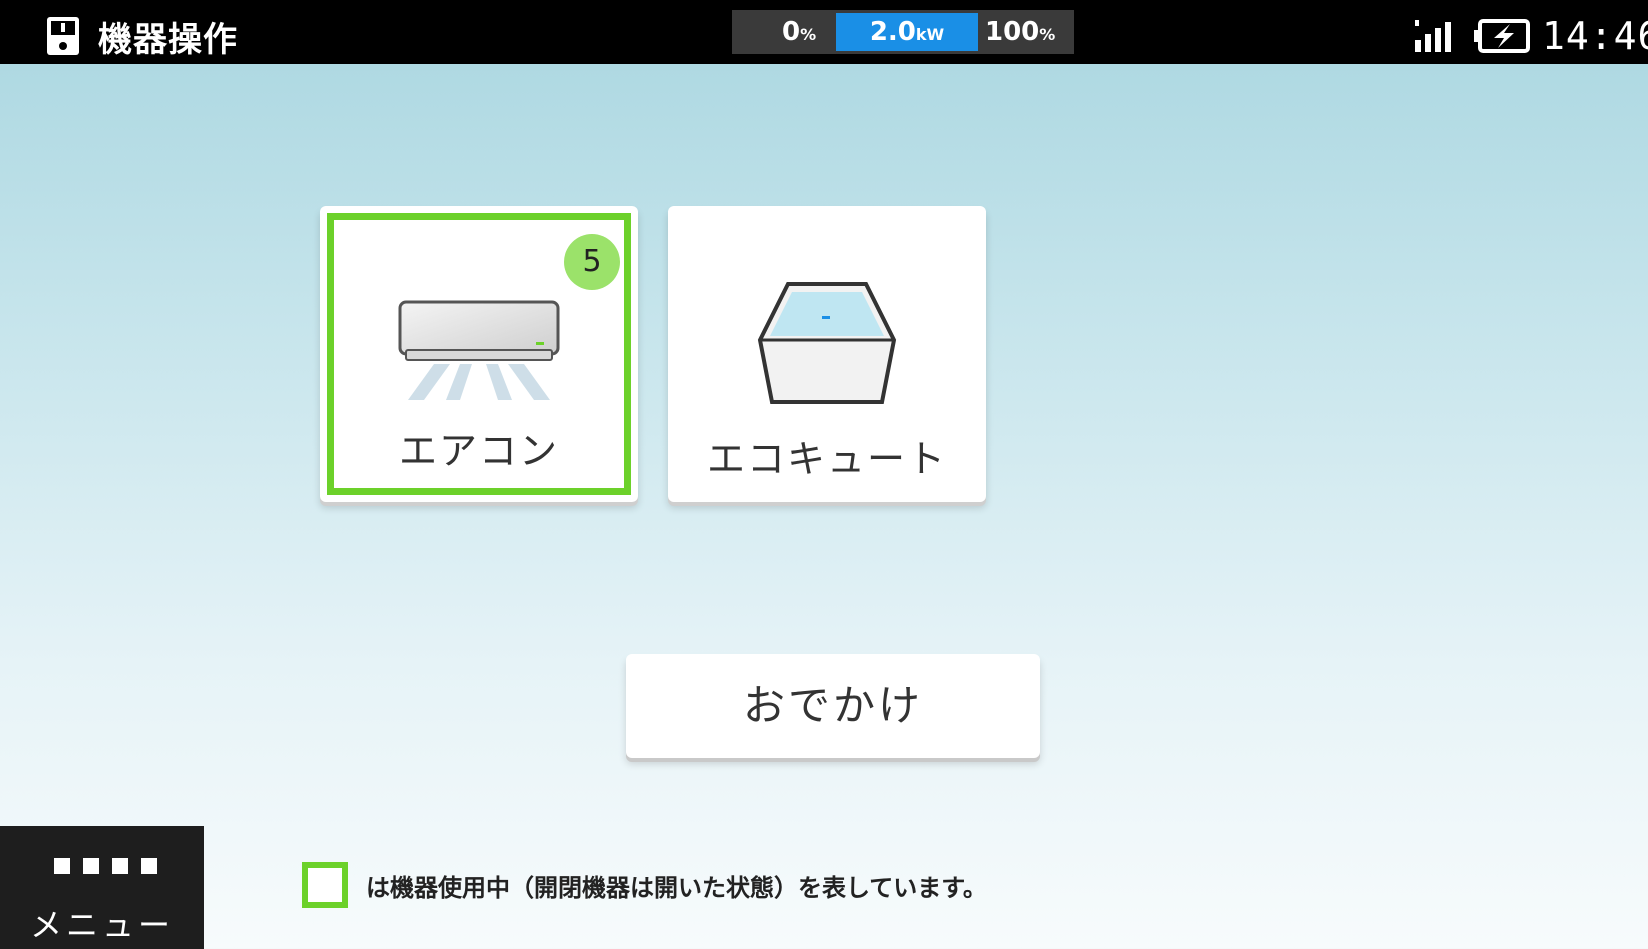 The height and width of the screenshot is (949, 1648). What do you see at coordinates (325, 885) in the screenshot?
I see `legend-indicator` at bounding box center [325, 885].